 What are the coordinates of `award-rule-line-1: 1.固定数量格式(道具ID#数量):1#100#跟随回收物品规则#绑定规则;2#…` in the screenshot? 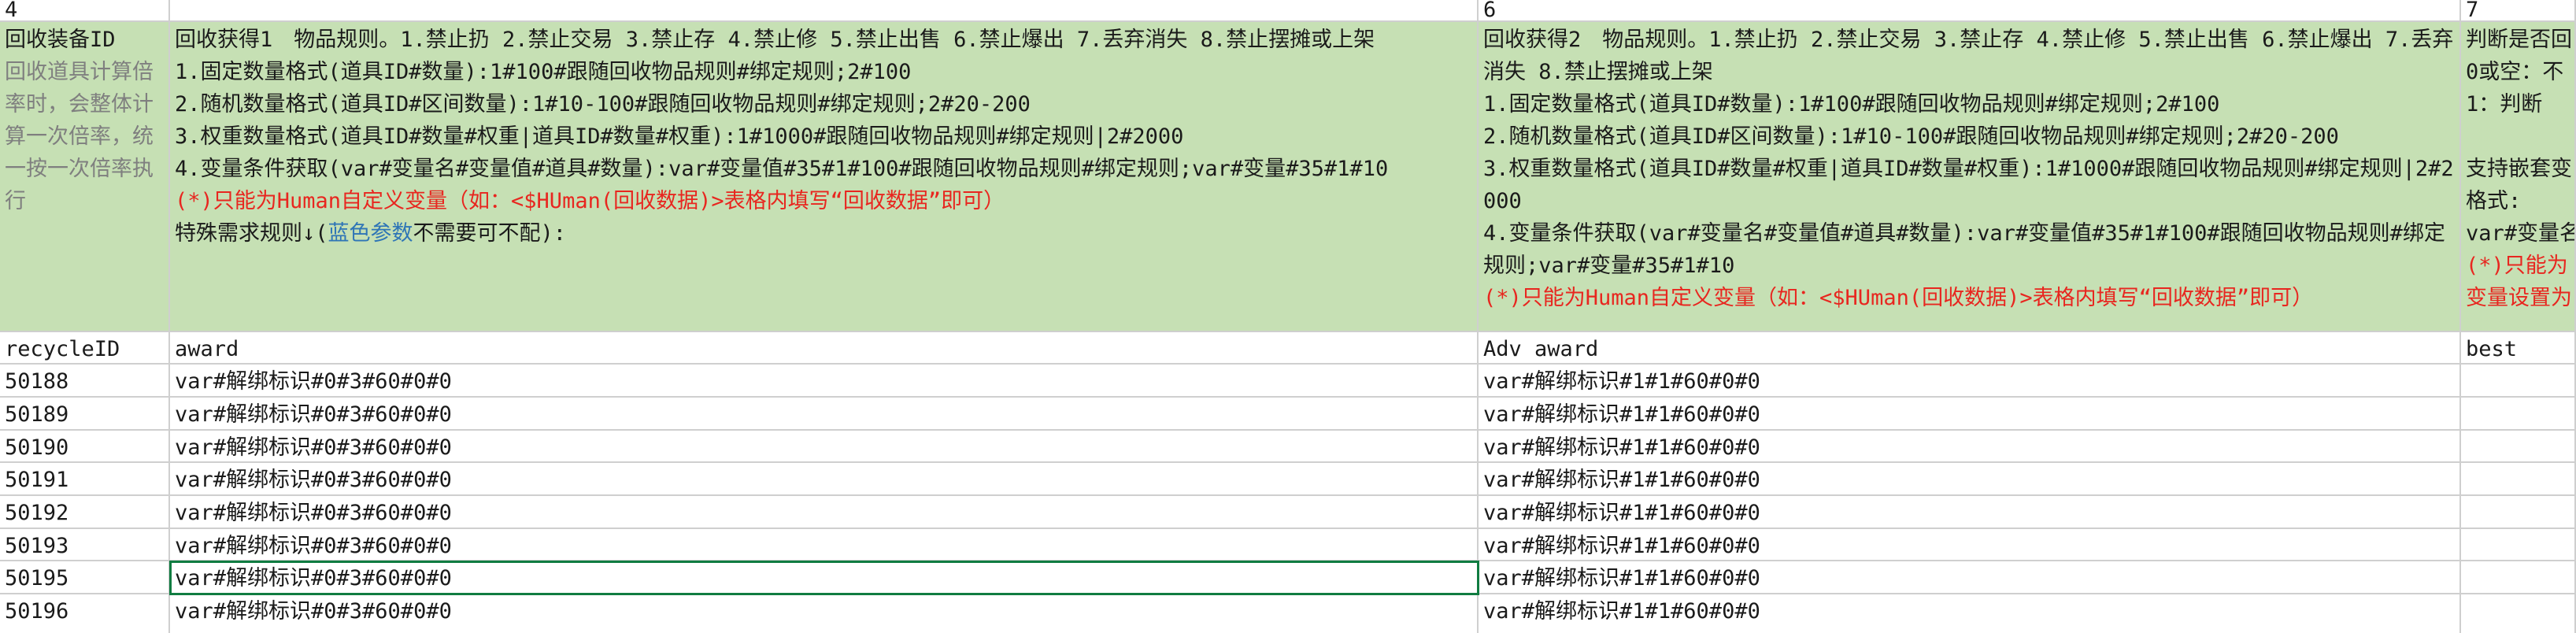 It's located at (543, 72).